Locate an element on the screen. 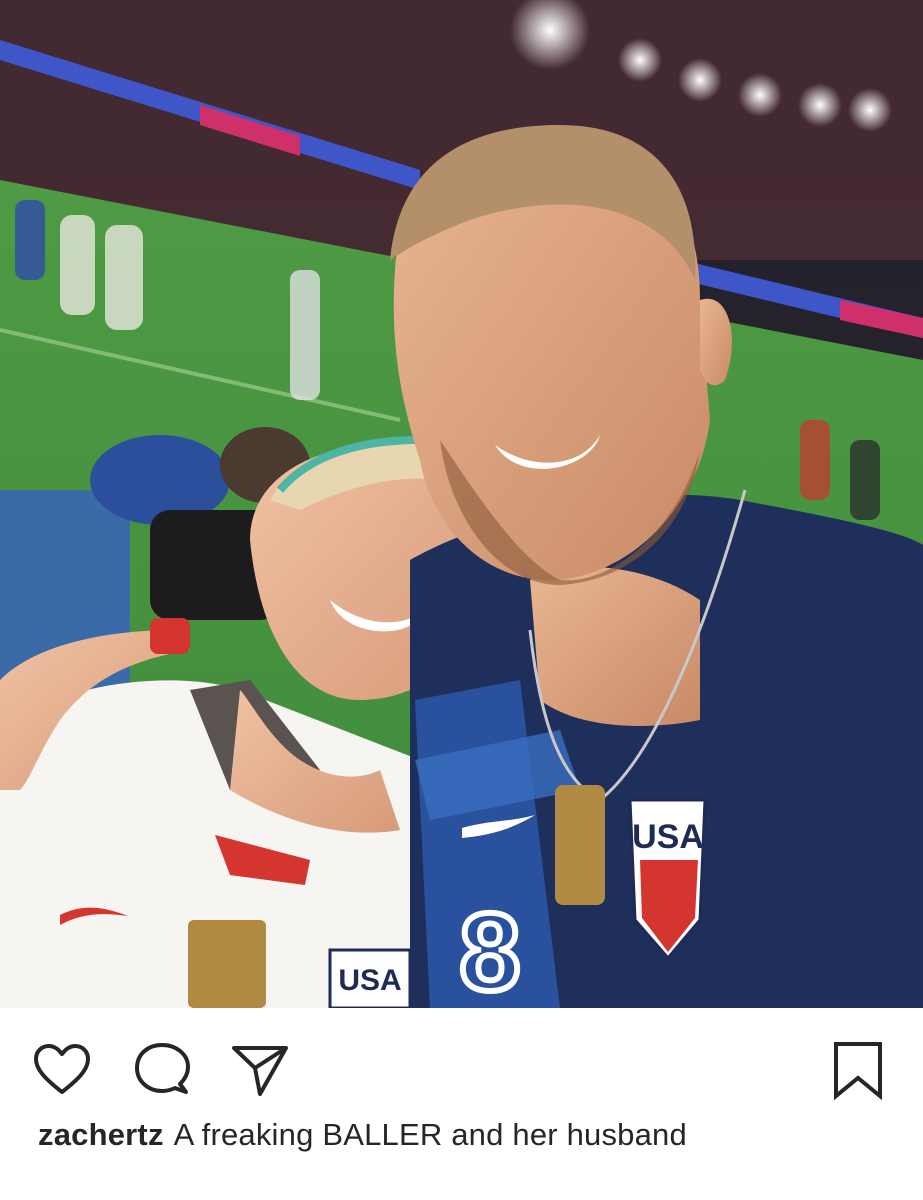 The width and height of the screenshot is (923, 1200). caption-username: zachertz is located at coordinates (101, 1134).